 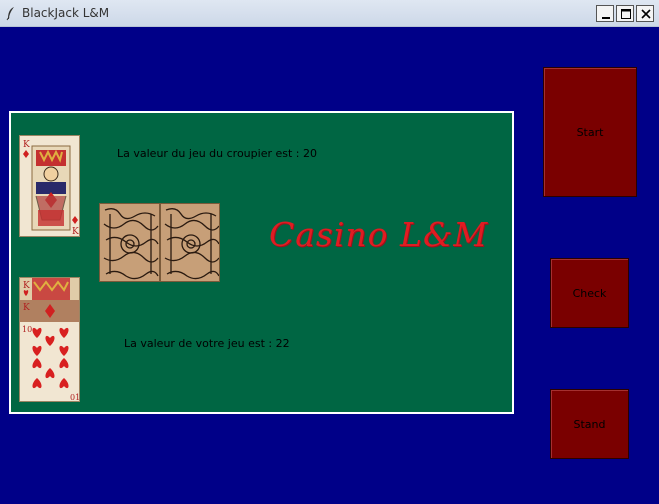 What do you see at coordinates (66, 13) in the screenshot?
I see `window-title: BlackJack L&M` at bounding box center [66, 13].